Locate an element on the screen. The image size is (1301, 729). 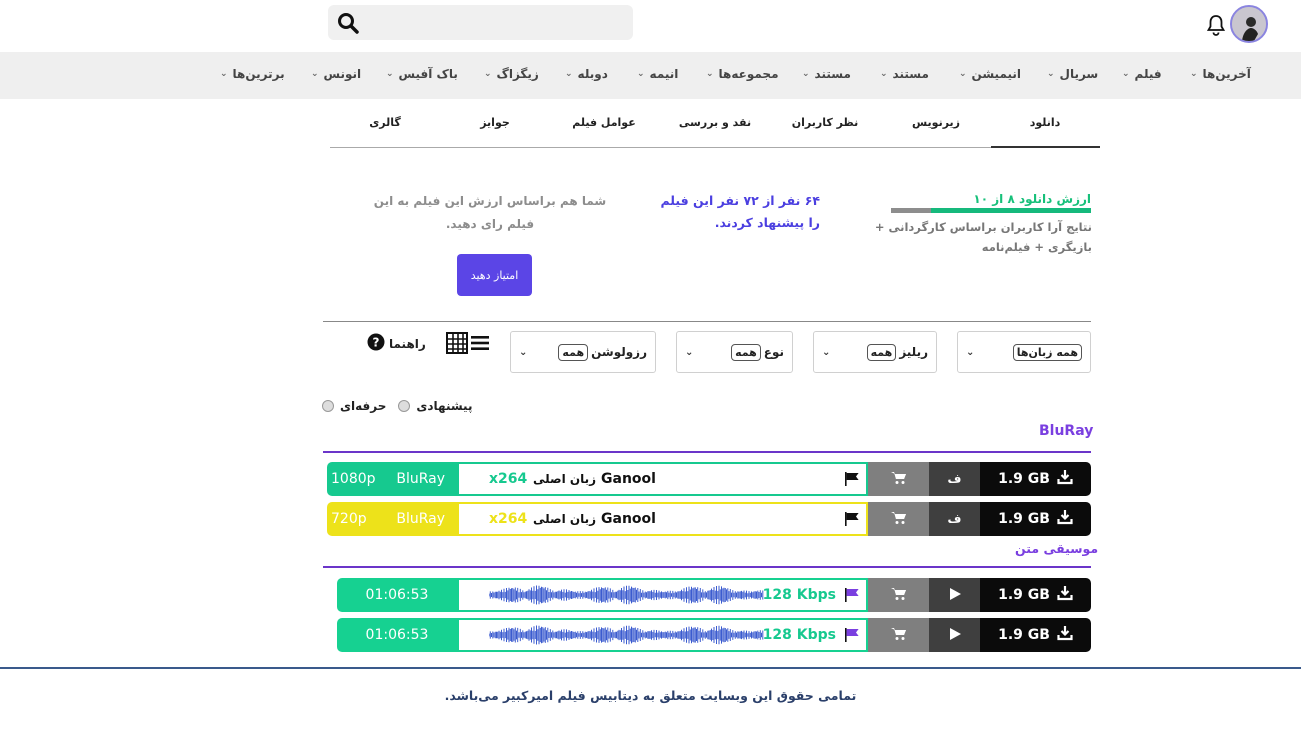
search-icon is located at coordinates (348, 25).